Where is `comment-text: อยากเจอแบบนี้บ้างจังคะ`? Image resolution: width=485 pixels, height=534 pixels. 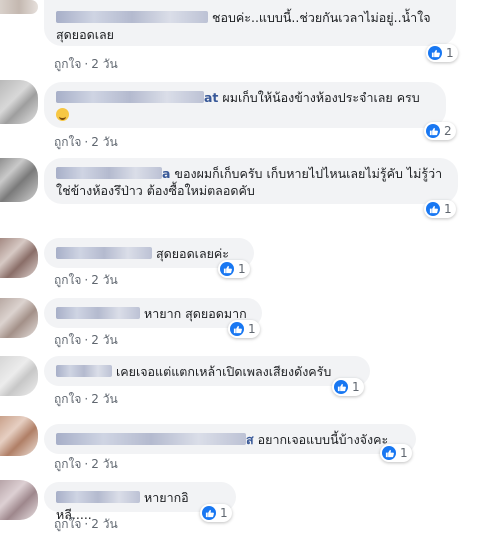 comment-text: อยากเจอแบบนี้บ้างจังคะ is located at coordinates (323, 439).